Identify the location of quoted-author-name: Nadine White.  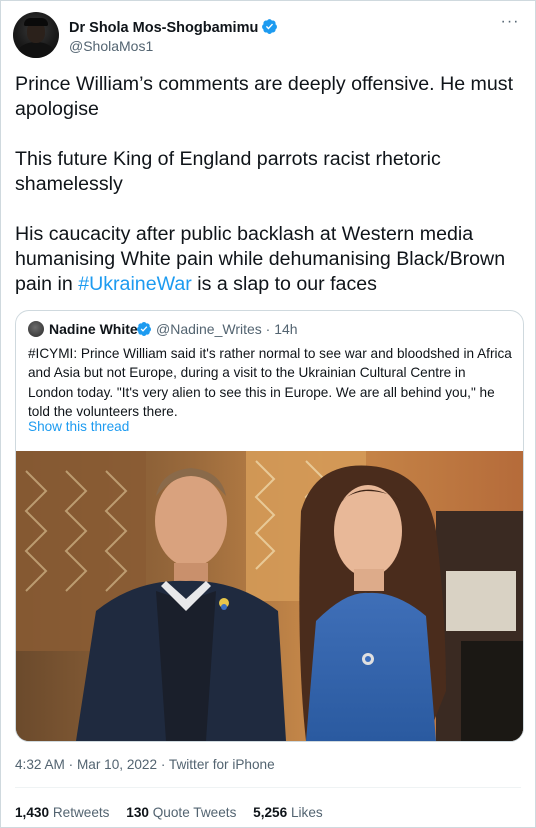
(93, 329).